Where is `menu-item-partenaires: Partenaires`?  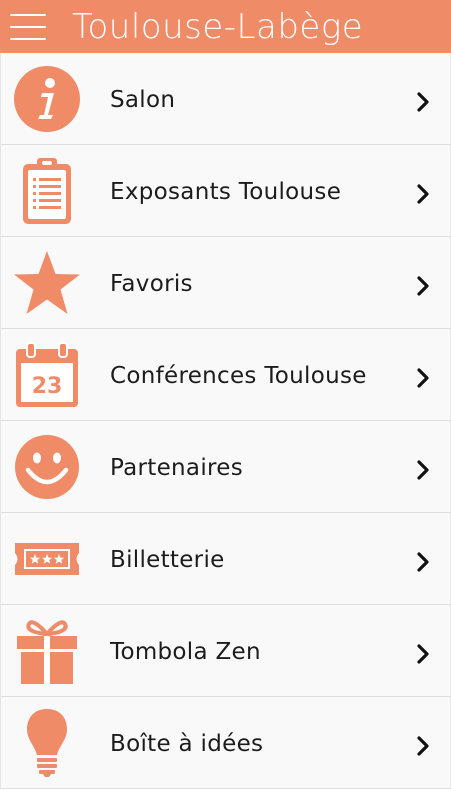 menu-item-partenaires: Partenaires is located at coordinates (225, 467).